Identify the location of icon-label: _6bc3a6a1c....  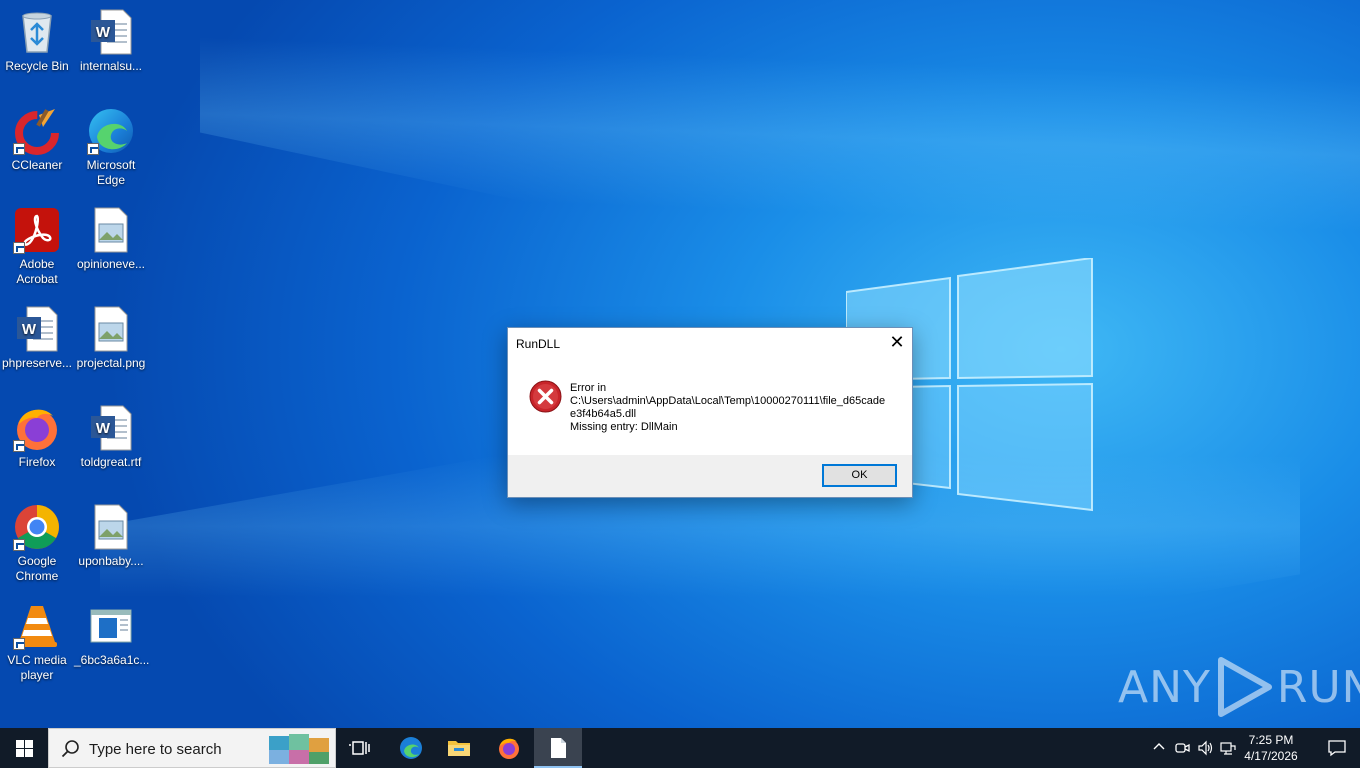
(112, 660).